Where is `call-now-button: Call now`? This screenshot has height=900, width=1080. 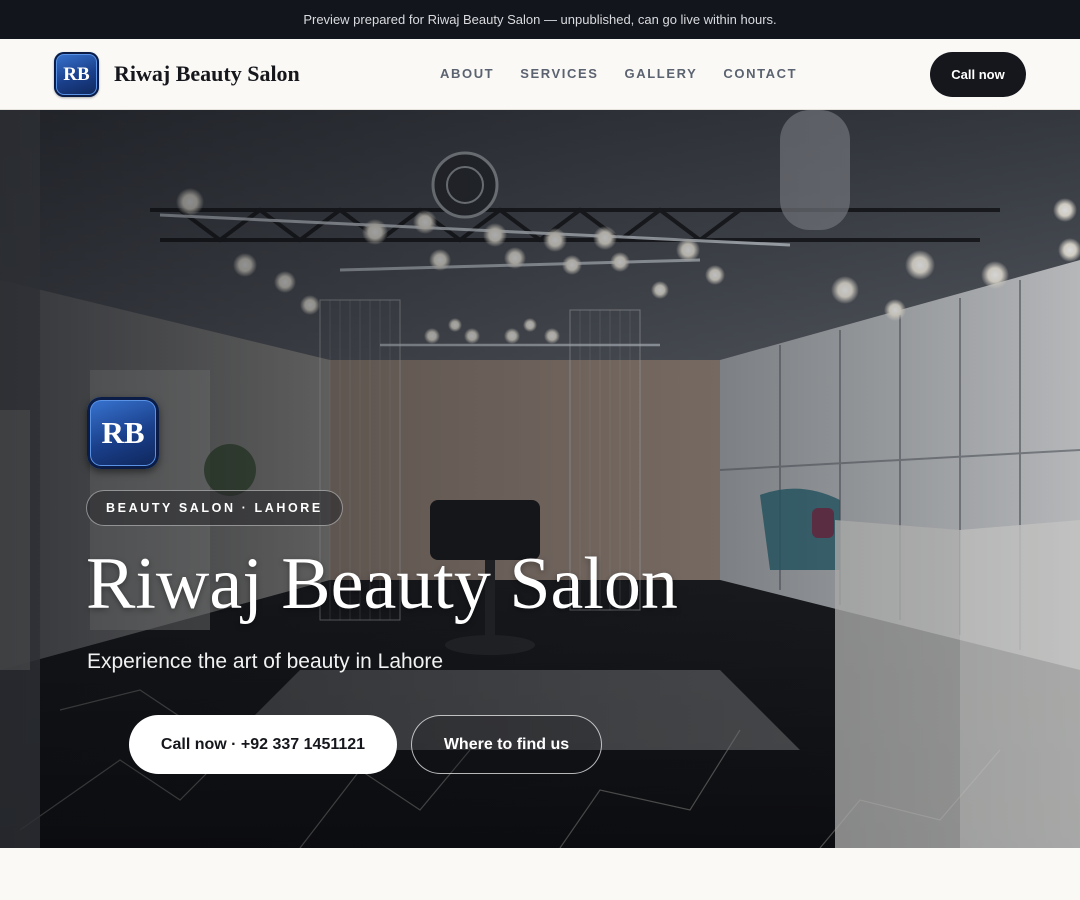
call-now-button: Call now is located at coordinates (978, 74).